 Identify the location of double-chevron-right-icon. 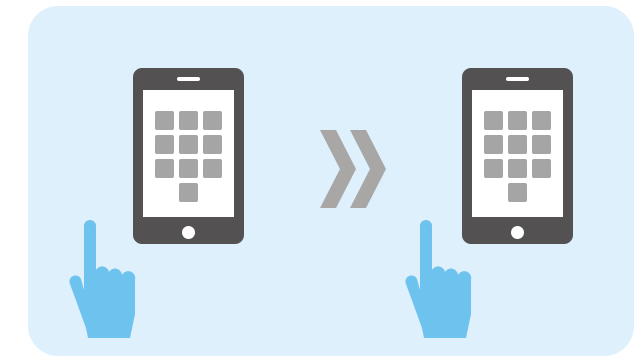
(353, 169).